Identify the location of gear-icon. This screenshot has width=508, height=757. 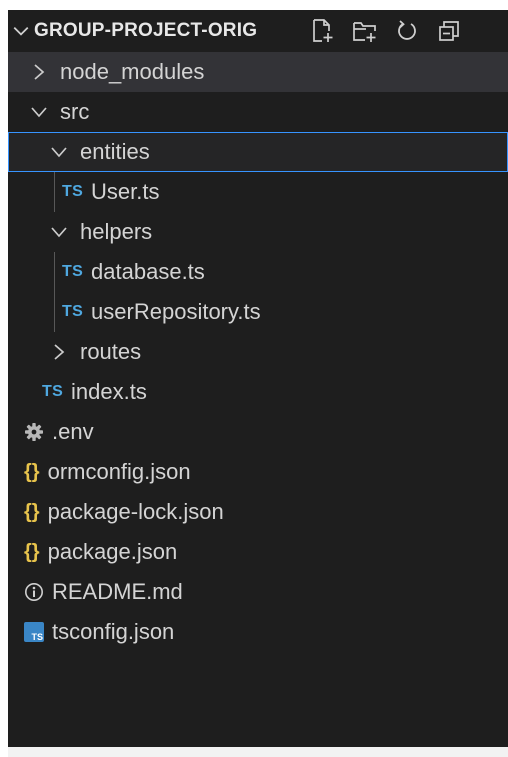
(34, 432).